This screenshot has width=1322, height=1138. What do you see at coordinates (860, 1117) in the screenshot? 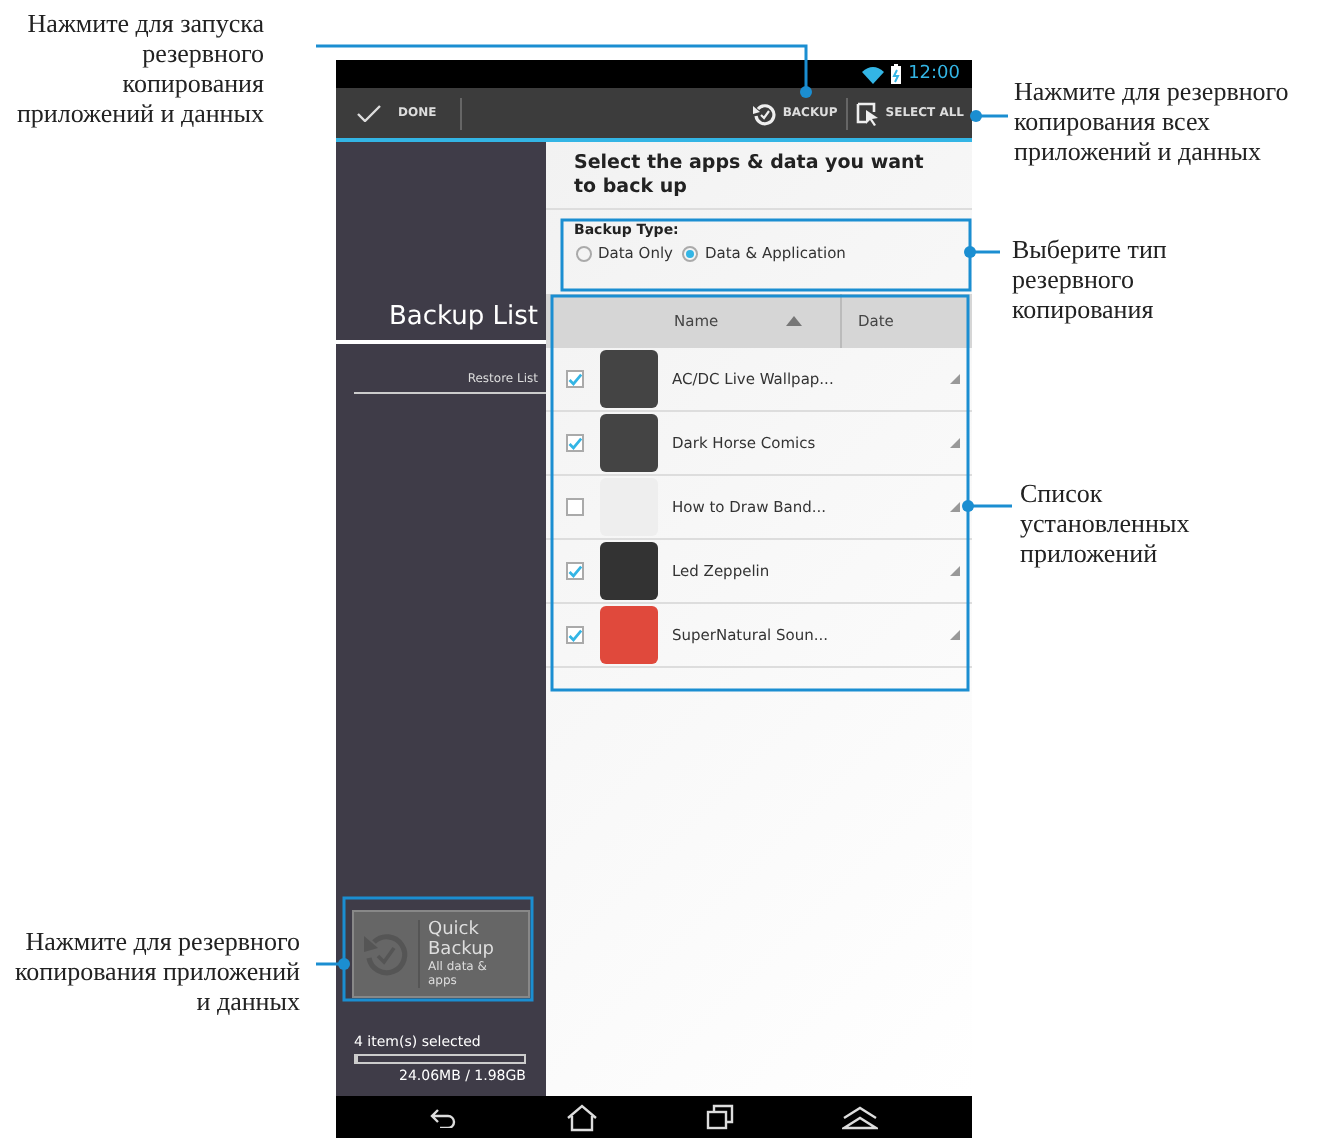
I see `chevron-up-icon` at bounding box center [860, 1117].